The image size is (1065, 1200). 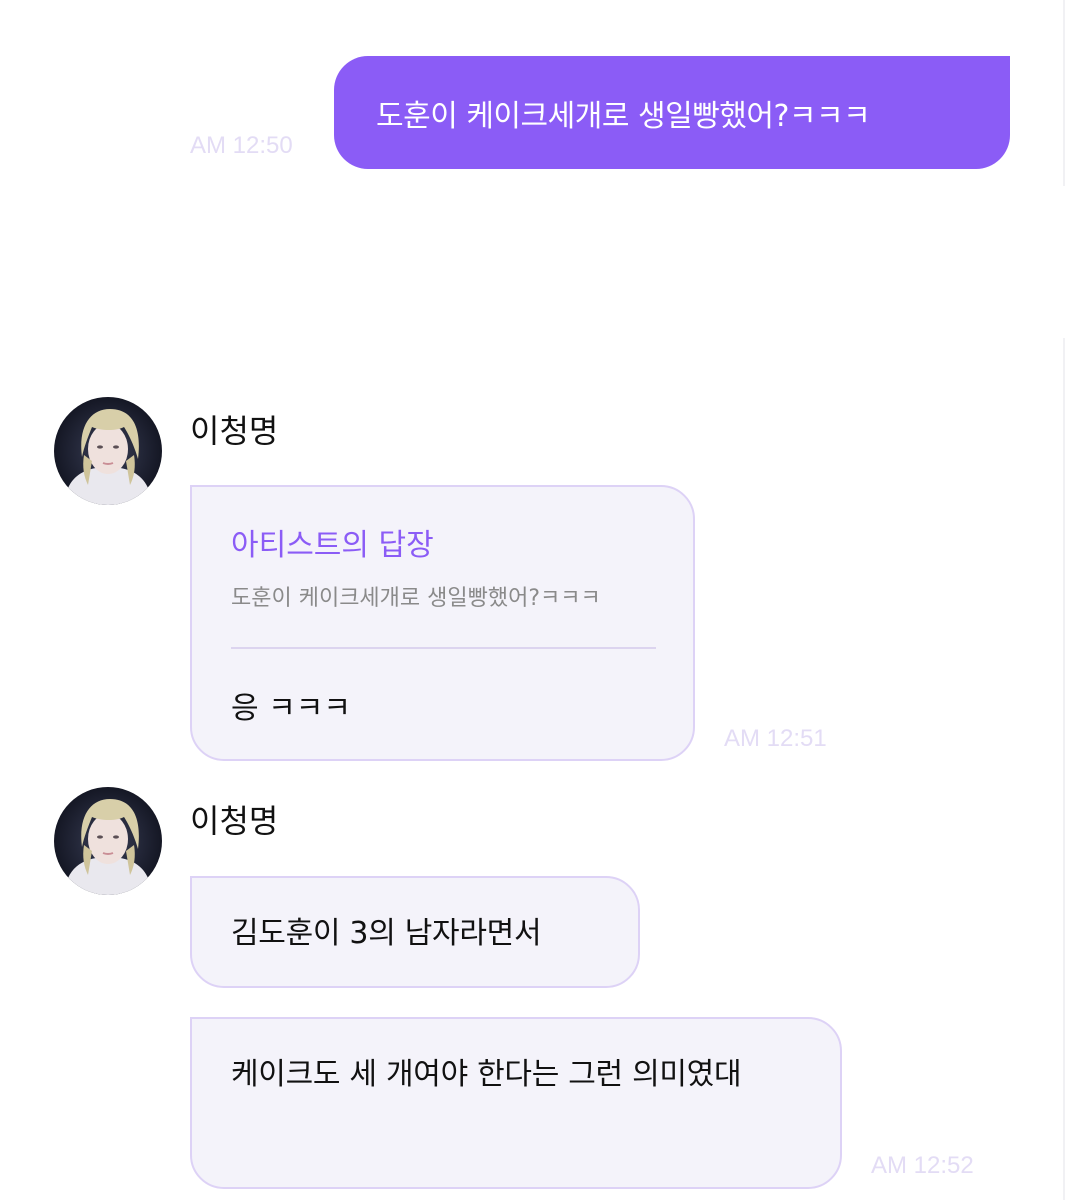 I want to click on message-timestamp: AM 12:52, so click(x=922, y=1165).